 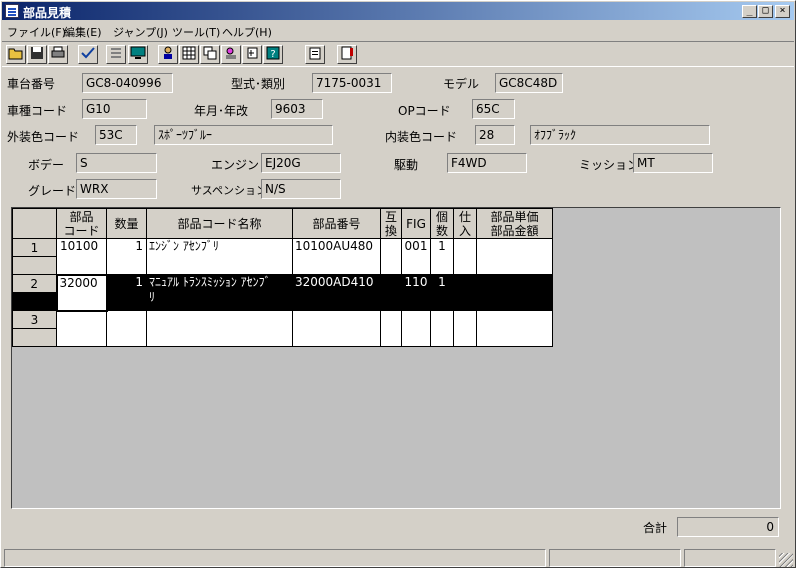 I want to click on save-icon, so click(x=37, y=54).